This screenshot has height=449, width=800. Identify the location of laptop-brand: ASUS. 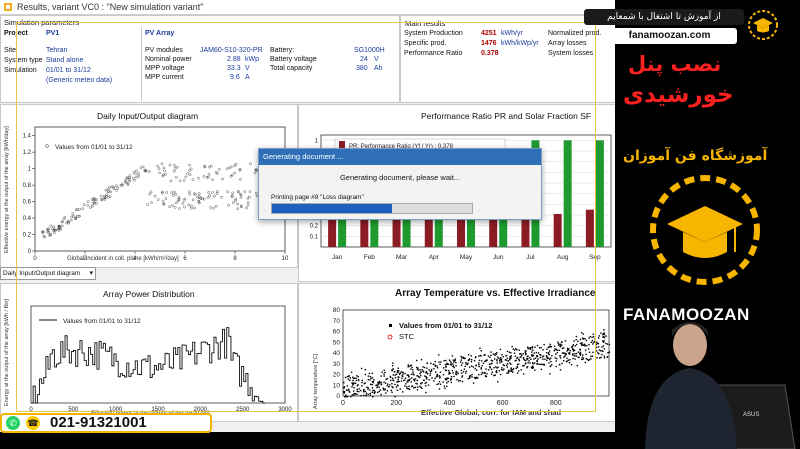
(751, 415).